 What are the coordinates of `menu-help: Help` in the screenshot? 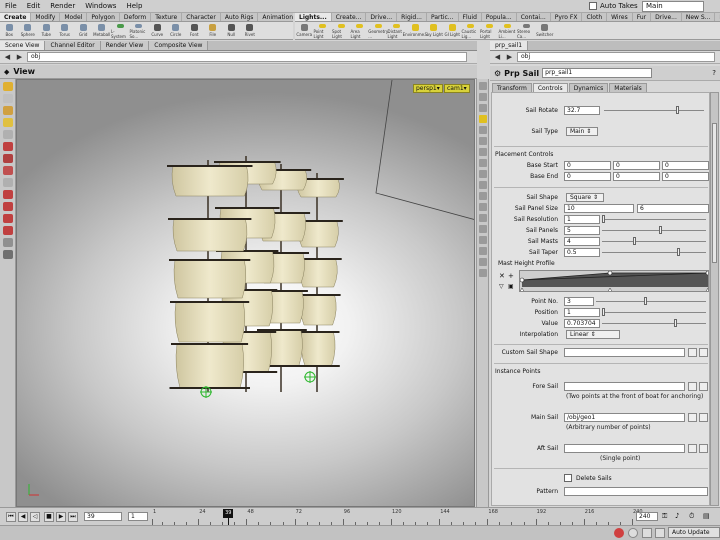 It's located at (134, 6).